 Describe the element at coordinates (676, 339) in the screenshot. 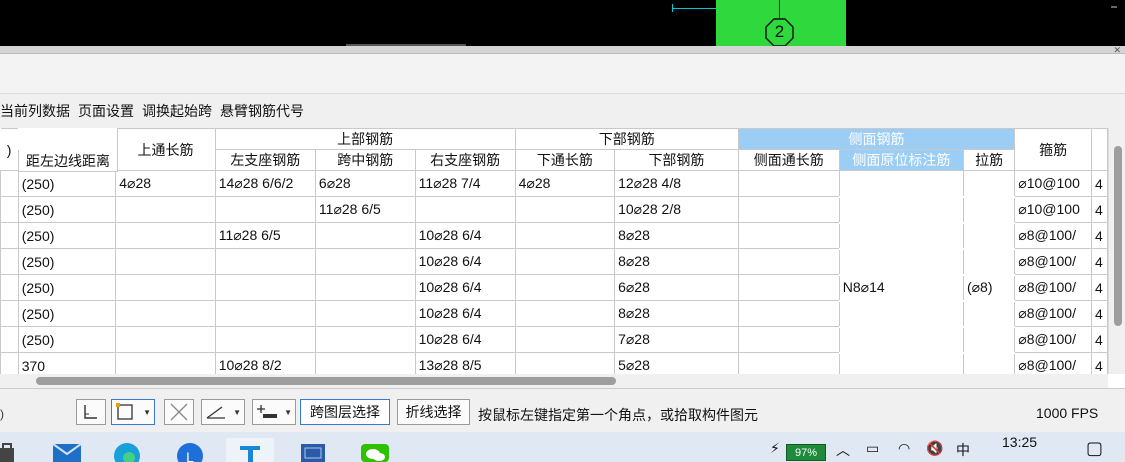

I see `cell-bottom-rebar: 7⌀28` at that location.